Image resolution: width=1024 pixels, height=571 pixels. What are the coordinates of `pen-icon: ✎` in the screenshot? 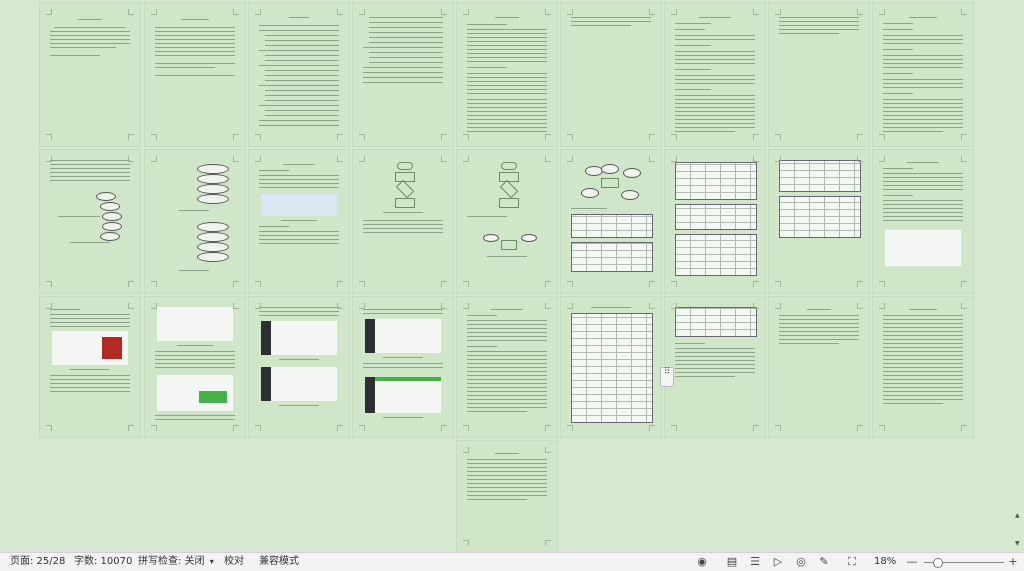 It's located at (824, 562).